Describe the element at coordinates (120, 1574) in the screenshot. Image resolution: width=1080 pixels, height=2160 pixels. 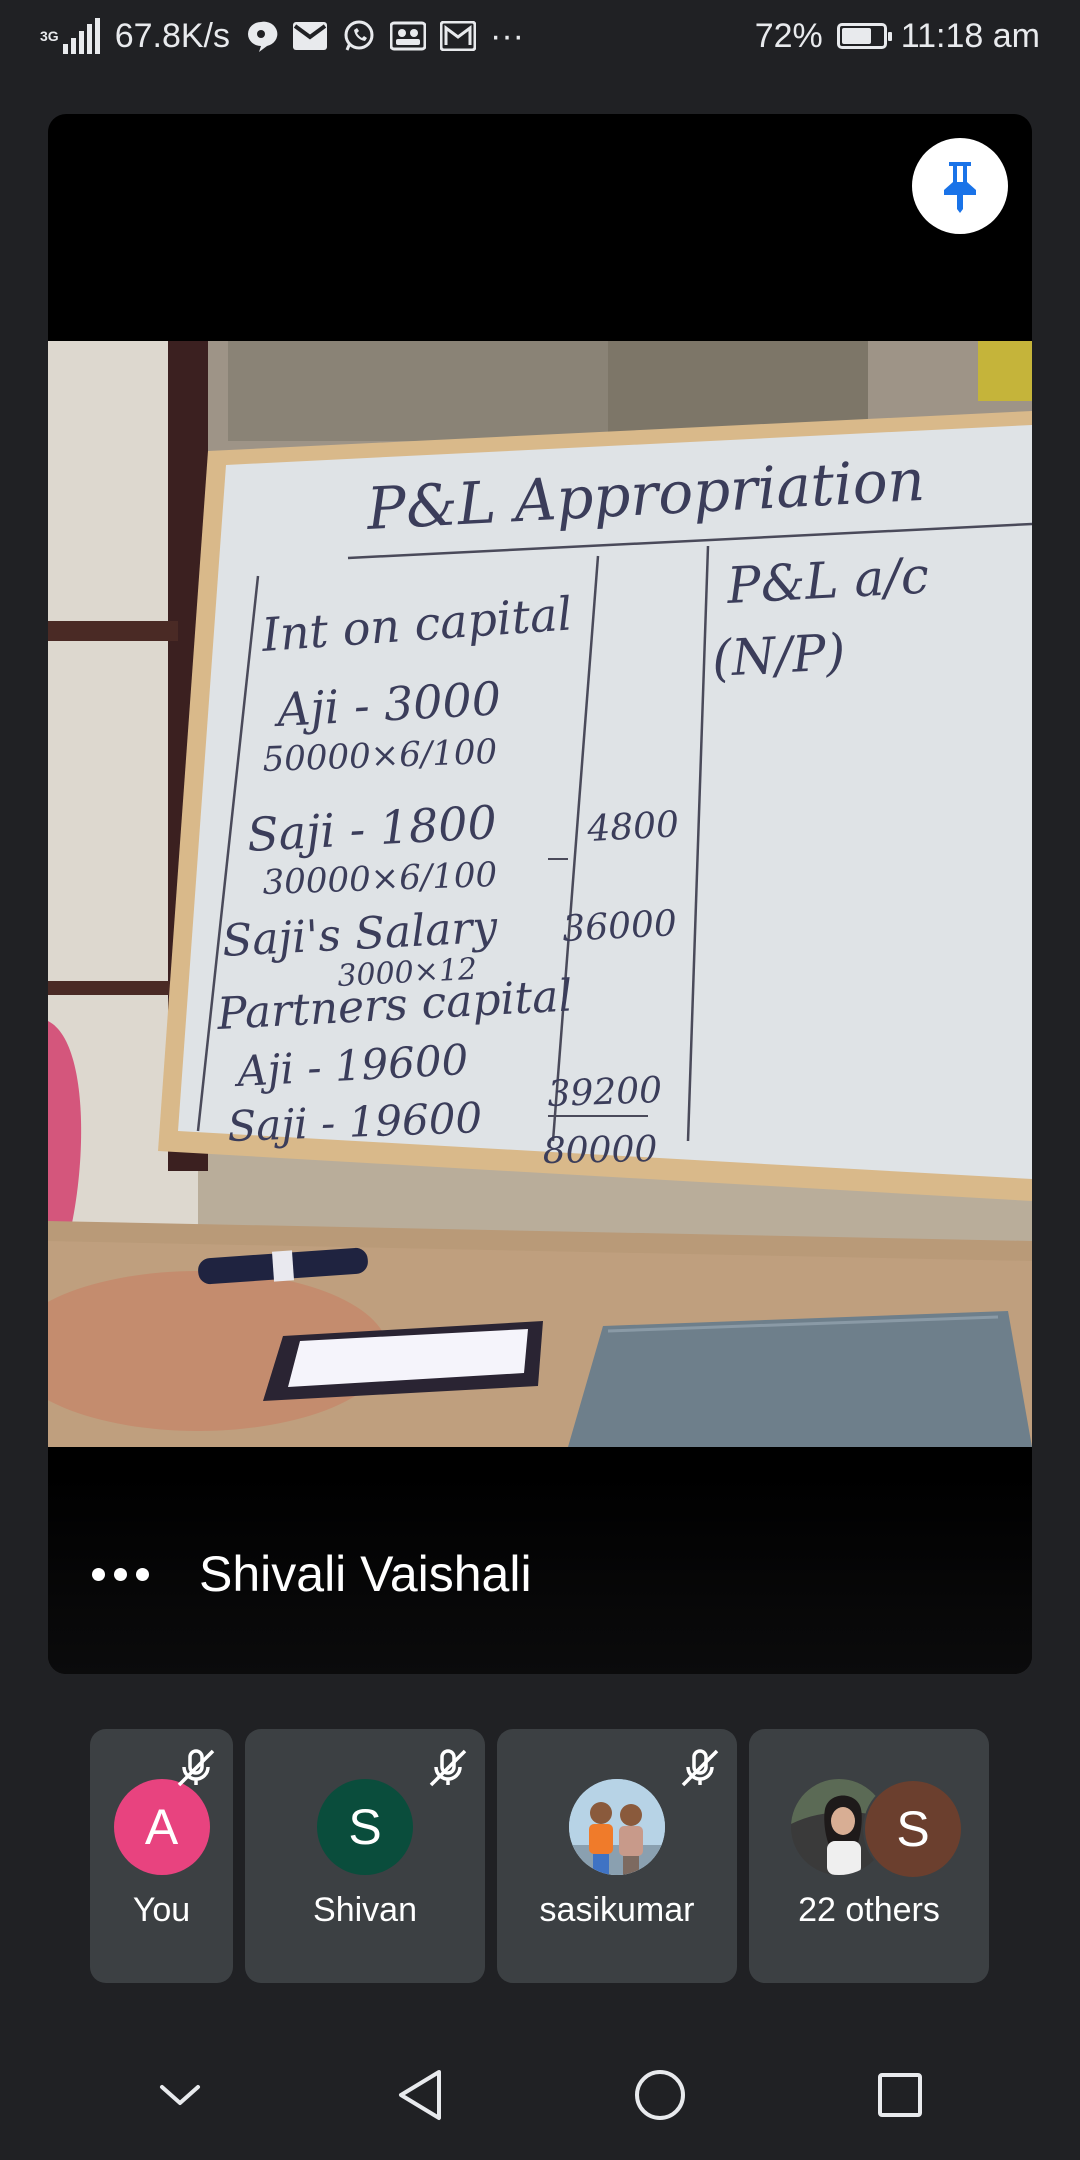
I see `more-options-icon` at that location.